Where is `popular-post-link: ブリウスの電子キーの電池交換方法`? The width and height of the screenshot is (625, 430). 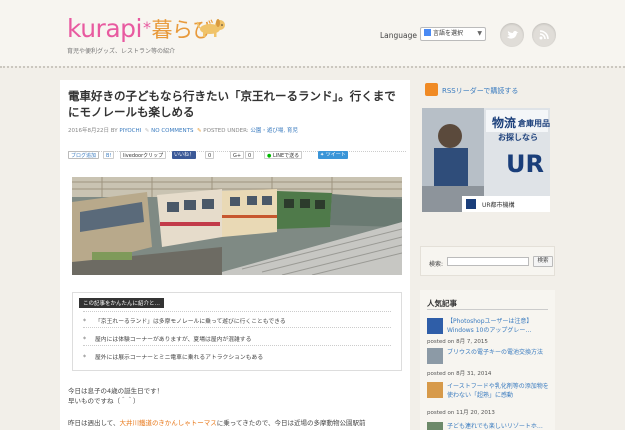 popular-post-link: ブリウスの電子キーの電池交換方法 is located at coordinates (499, 352).